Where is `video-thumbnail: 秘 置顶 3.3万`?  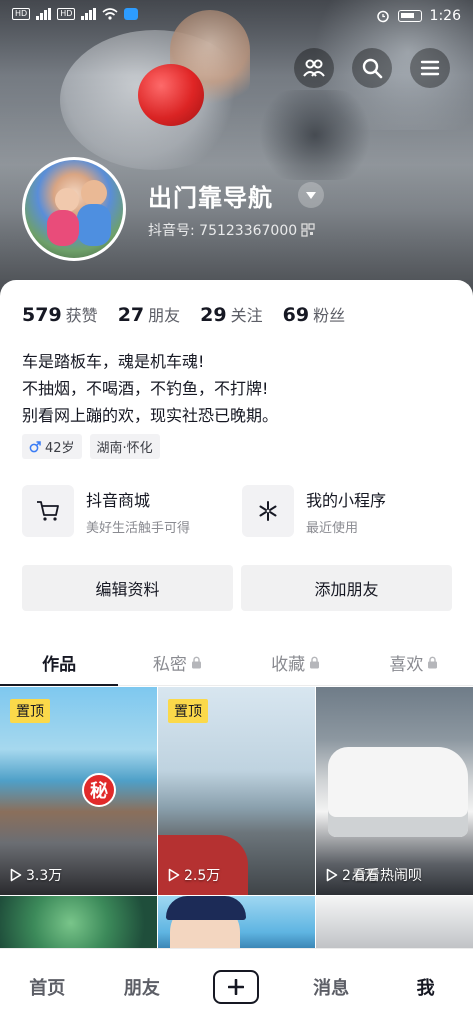
video-thumbnail: 秘 置顶 3.3万 is located at coordinates (78, 791).